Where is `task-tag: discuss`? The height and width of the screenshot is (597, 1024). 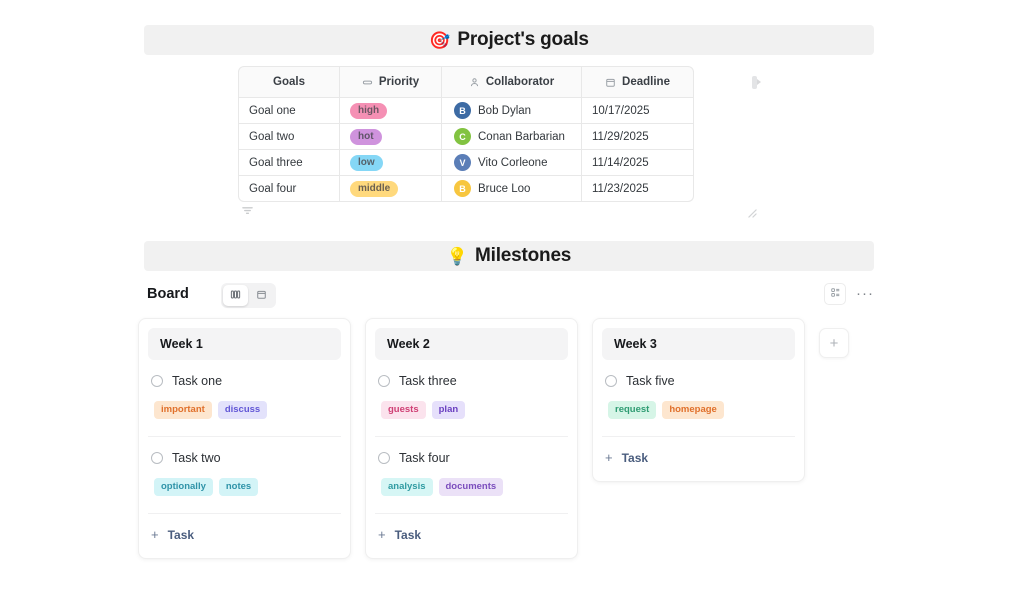
task-tag: discuss is located at coordinates (242, 410).